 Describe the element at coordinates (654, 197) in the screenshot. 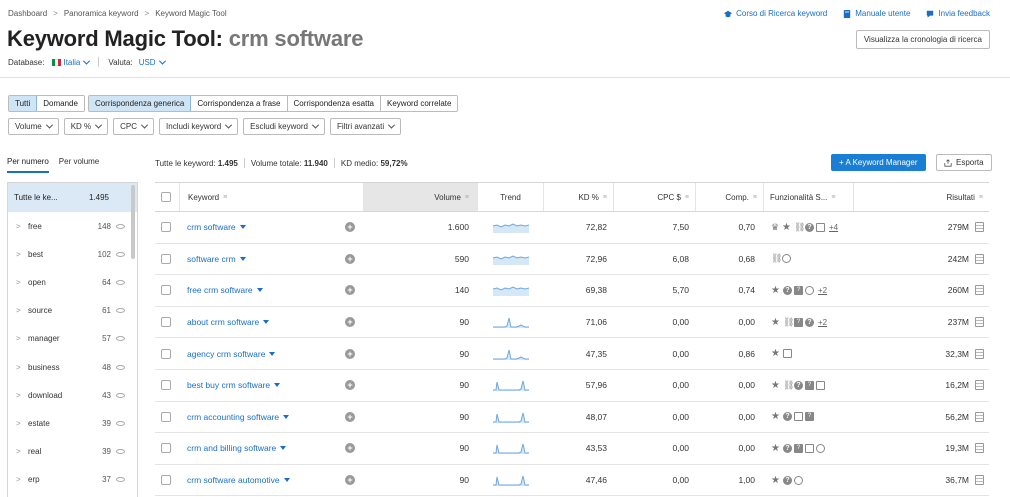

I see `header-cpc: CPC $ ≡` at that location.